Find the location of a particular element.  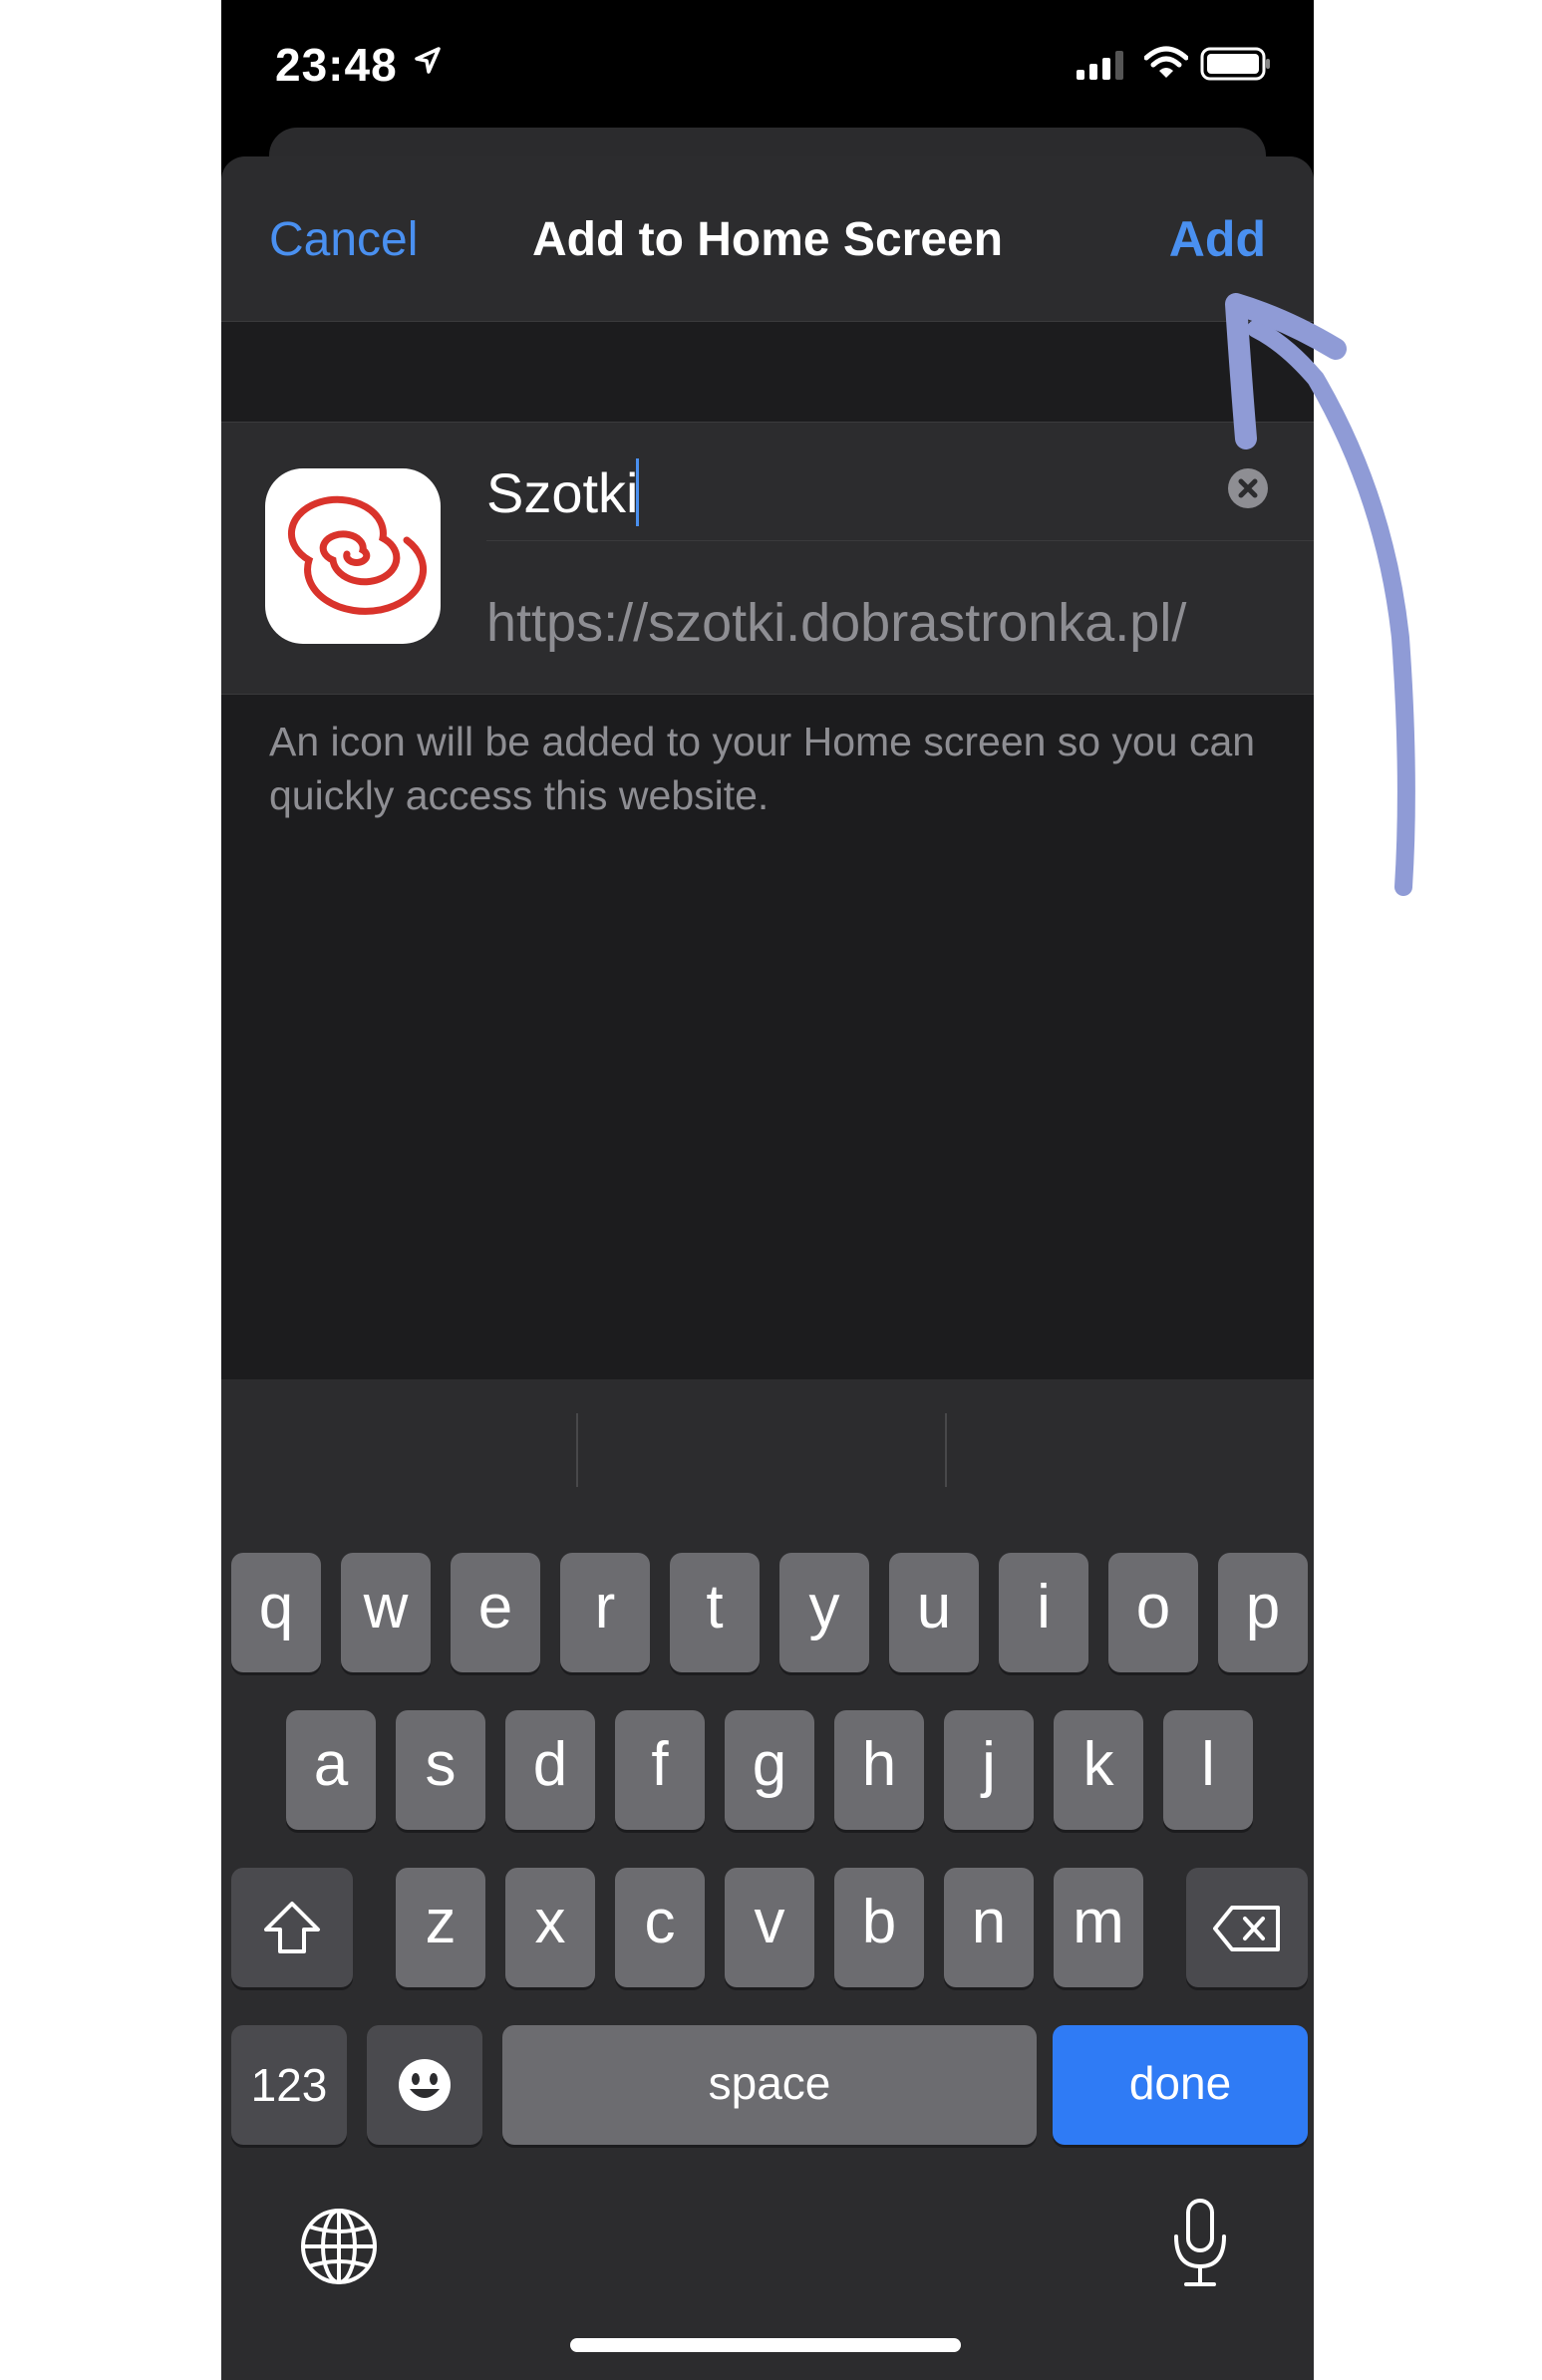

key-g: g is located at coordinates (769, 1770).